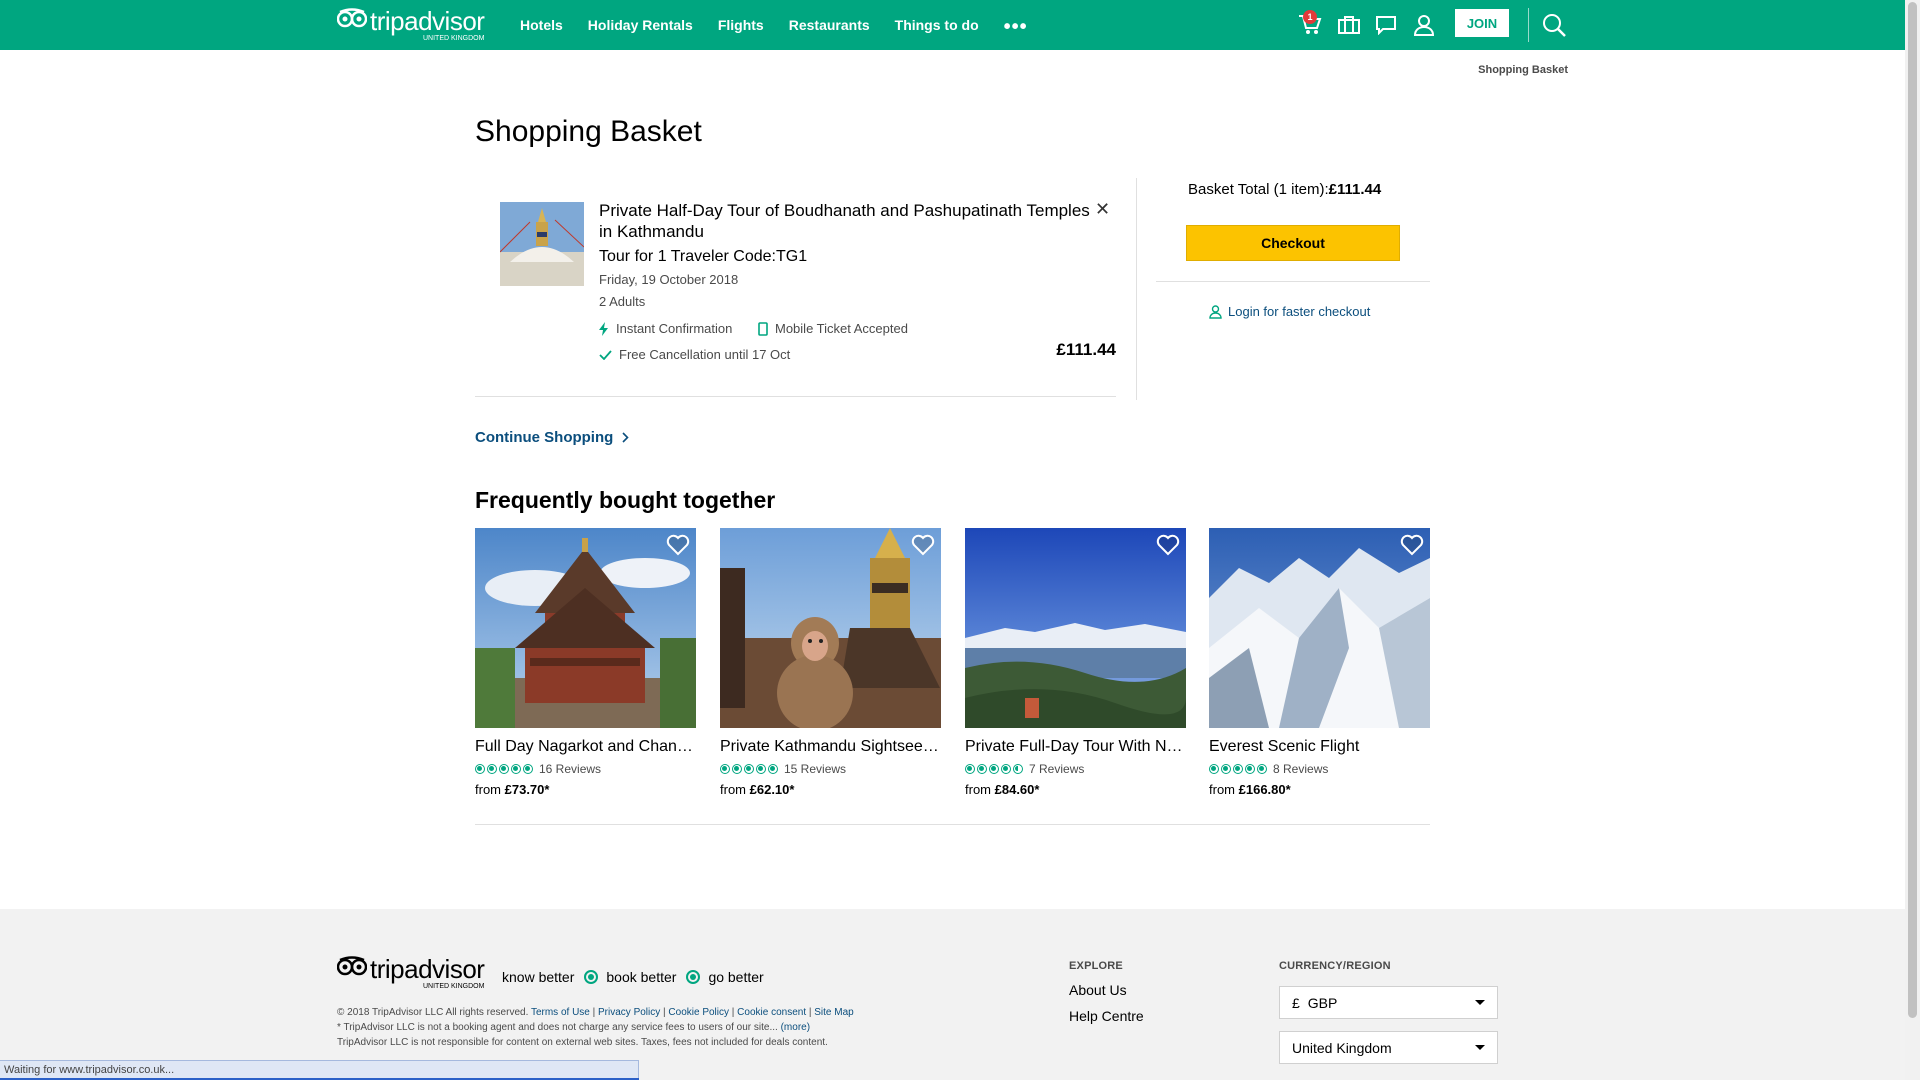 The image size is (1920, 1080). I want to click on login-faster-checkout-link: Login for faster checkout, so click(1289, 311).